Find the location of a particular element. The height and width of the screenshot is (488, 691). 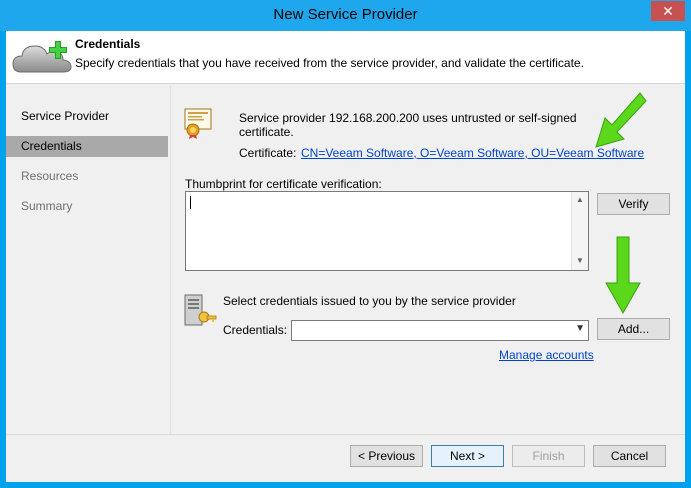

window-title: New Service Provider is located at coordinates (345, 14).